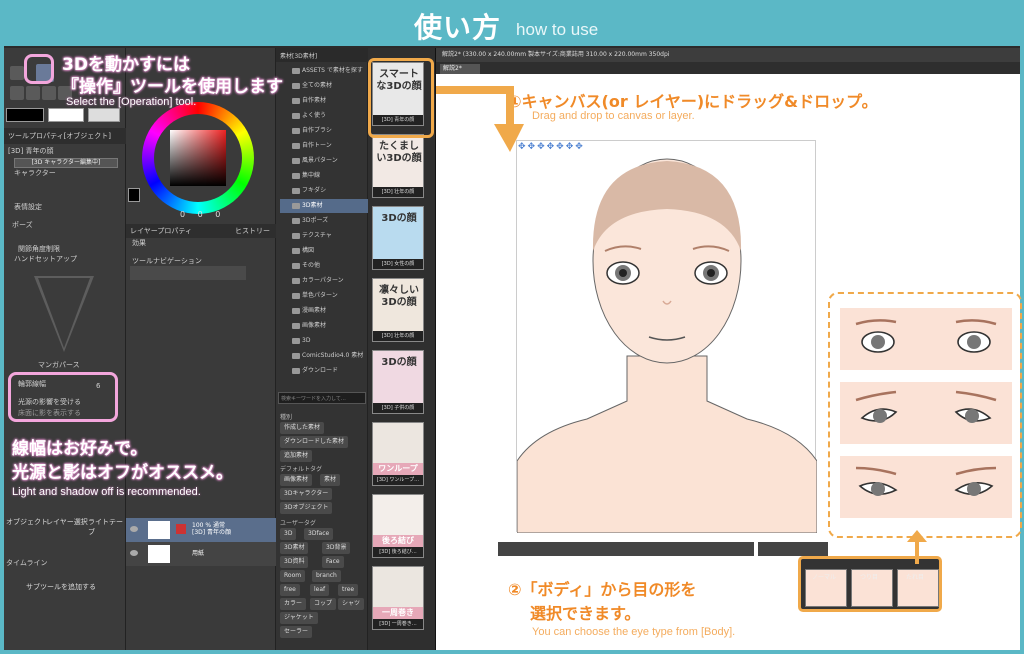 This screenshot has height=654, width=1024. I want to click on asset-tree-item: フキダシ, so click(324, 191).